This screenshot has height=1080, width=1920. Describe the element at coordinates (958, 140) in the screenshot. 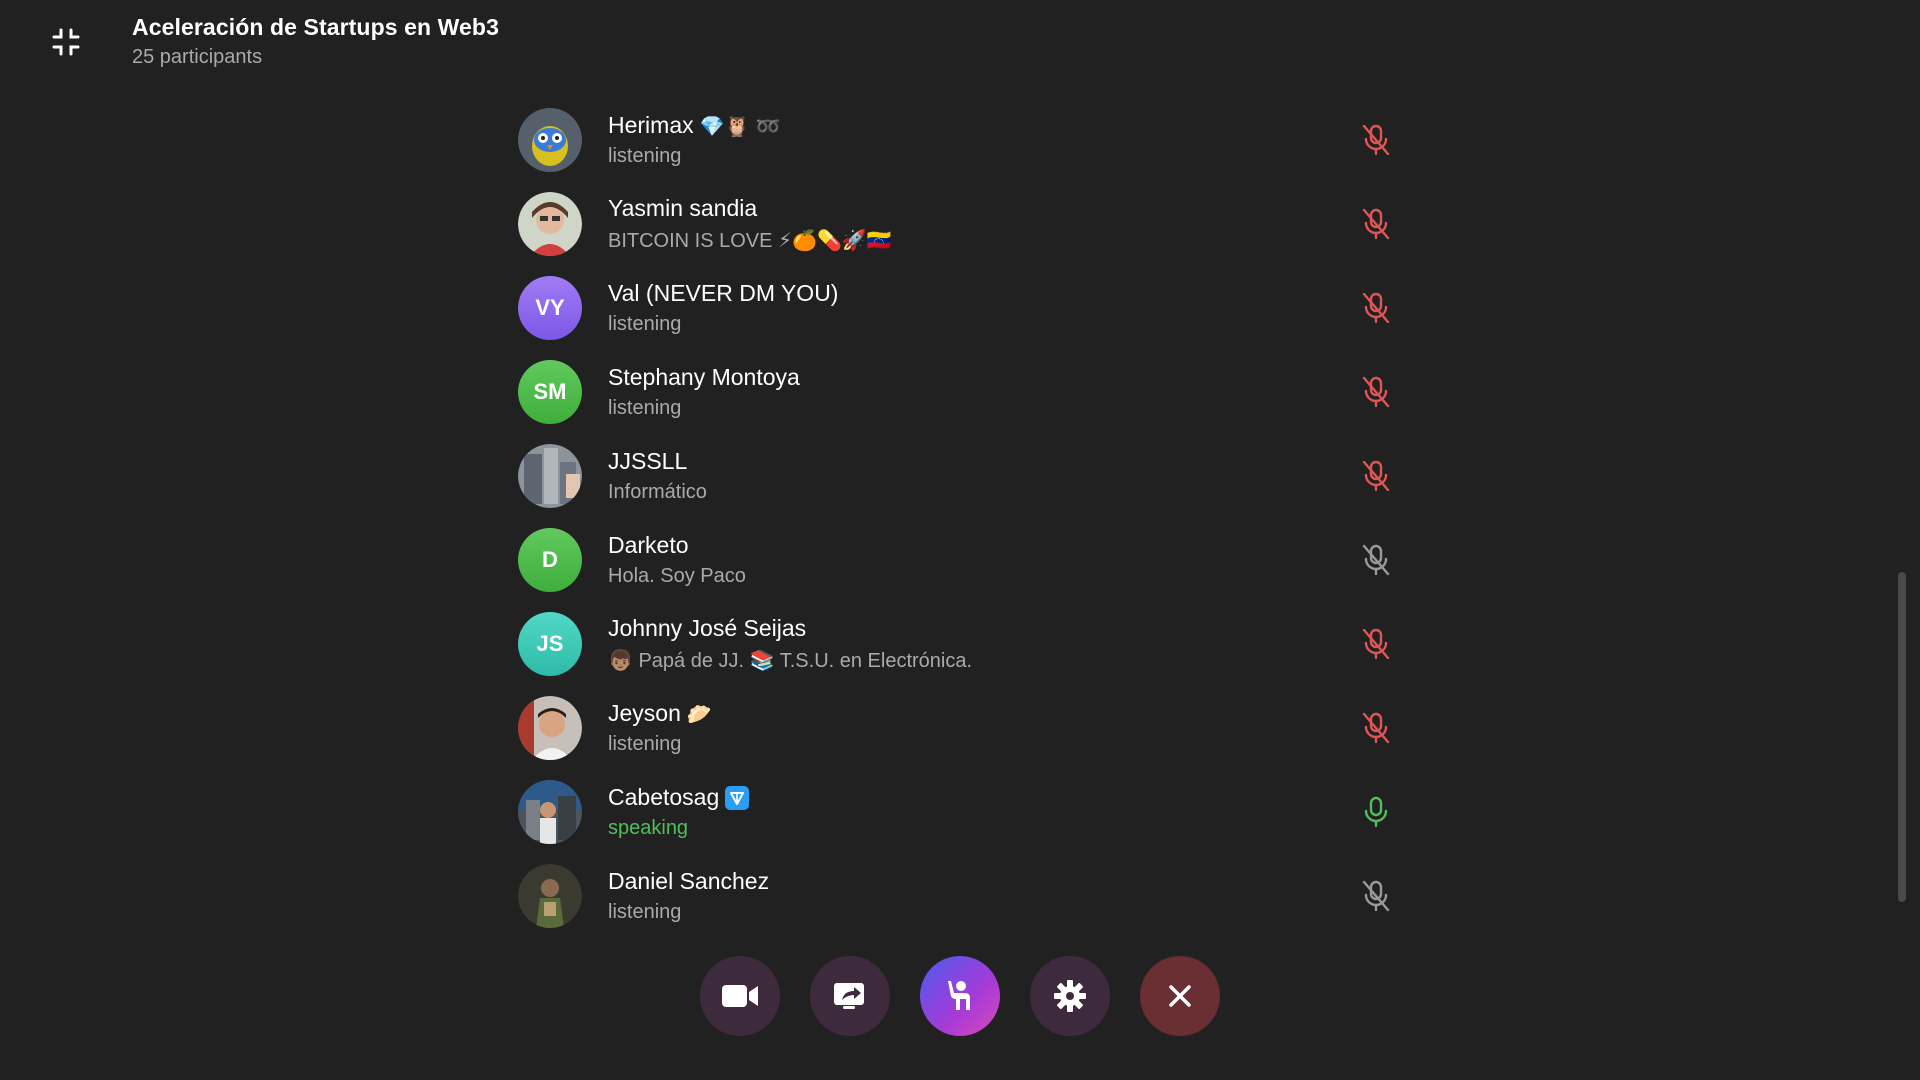

I see `participant-row: Herimax 💎🦉 ➿ listening` at that location.